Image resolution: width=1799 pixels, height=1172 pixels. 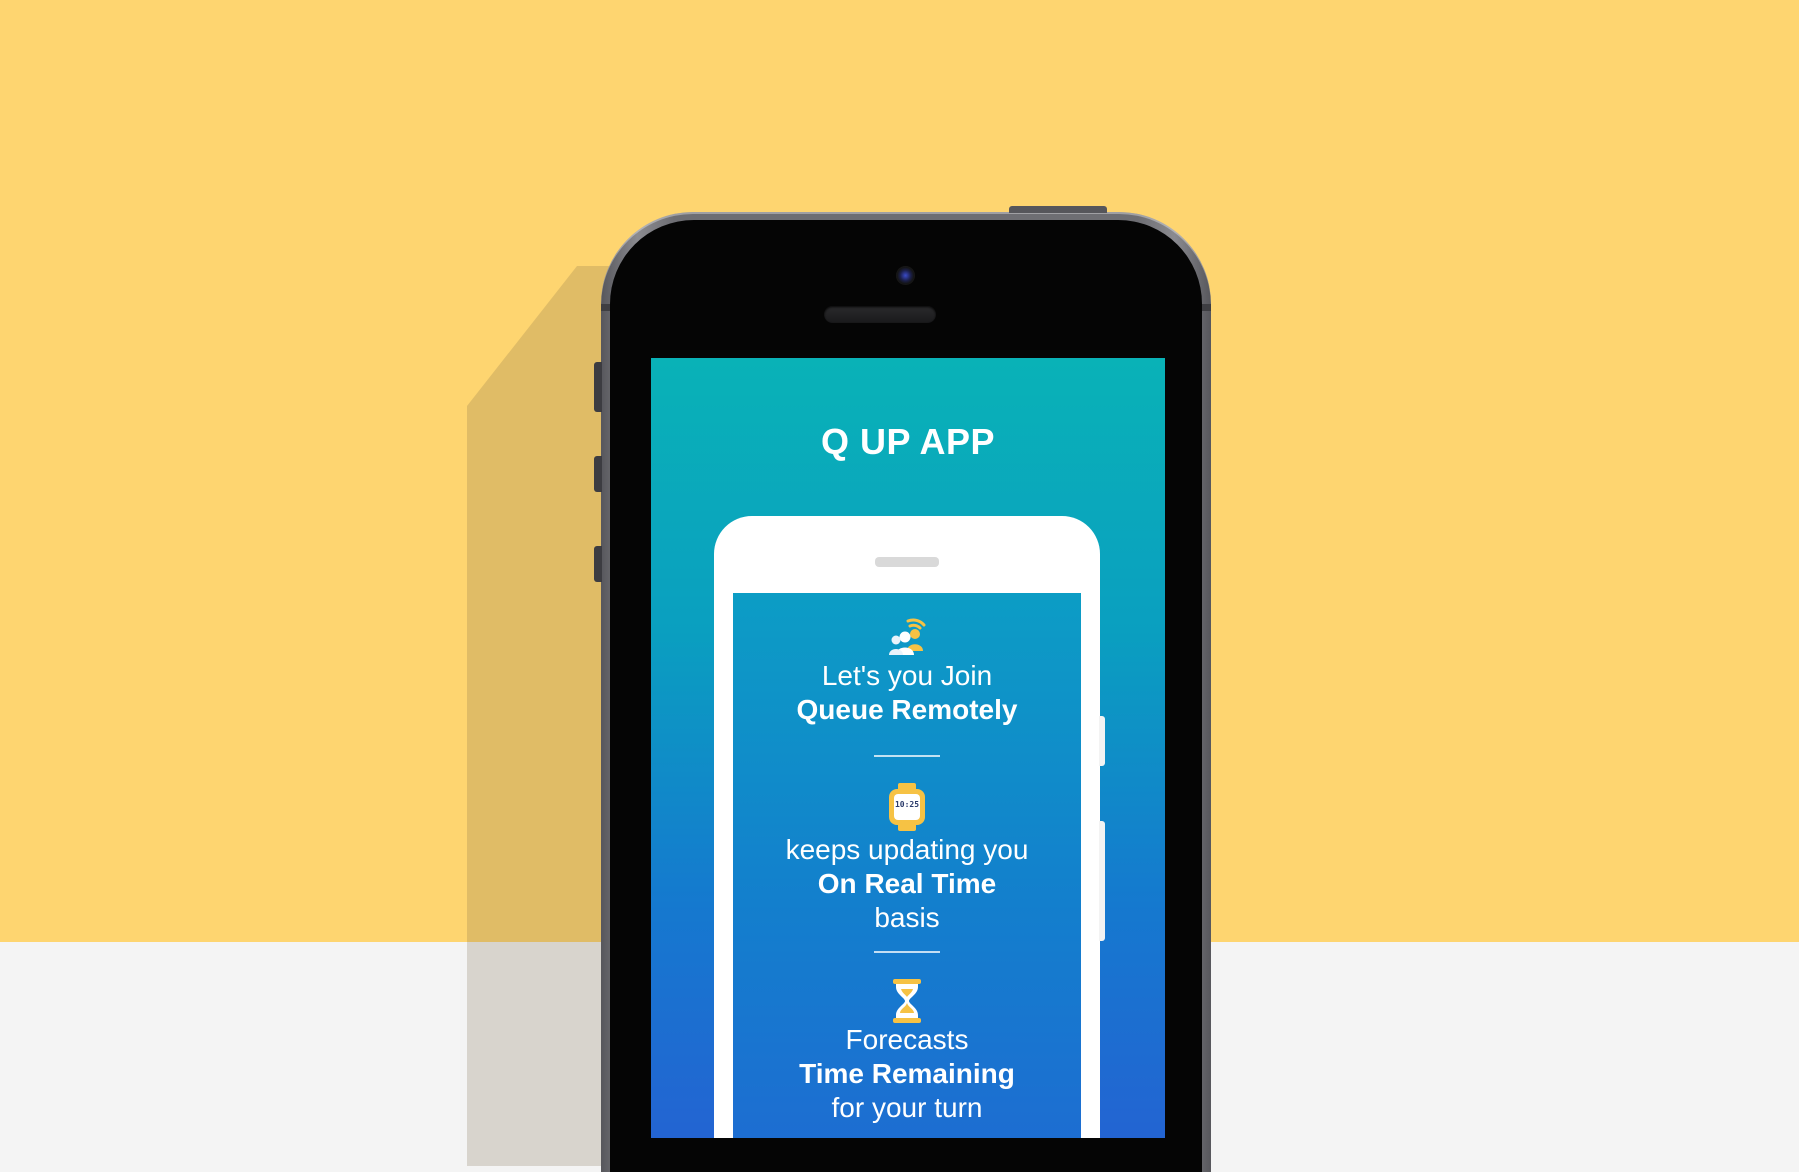 What do you see at coordinates (598, 387) in the screenshot?
I see `mute-switch` at bounding box center [598, 387].